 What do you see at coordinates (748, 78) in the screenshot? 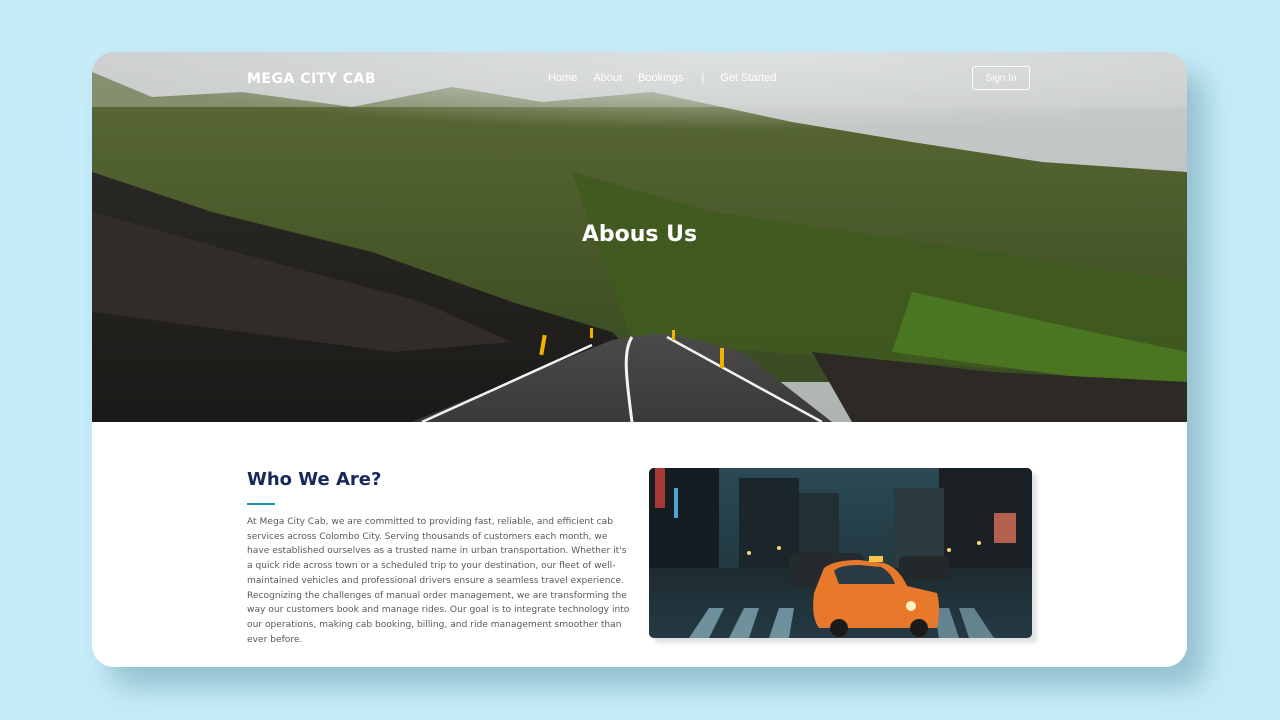
I see `nav-link-get-started: Get Started` at bounding box center [748, 78].